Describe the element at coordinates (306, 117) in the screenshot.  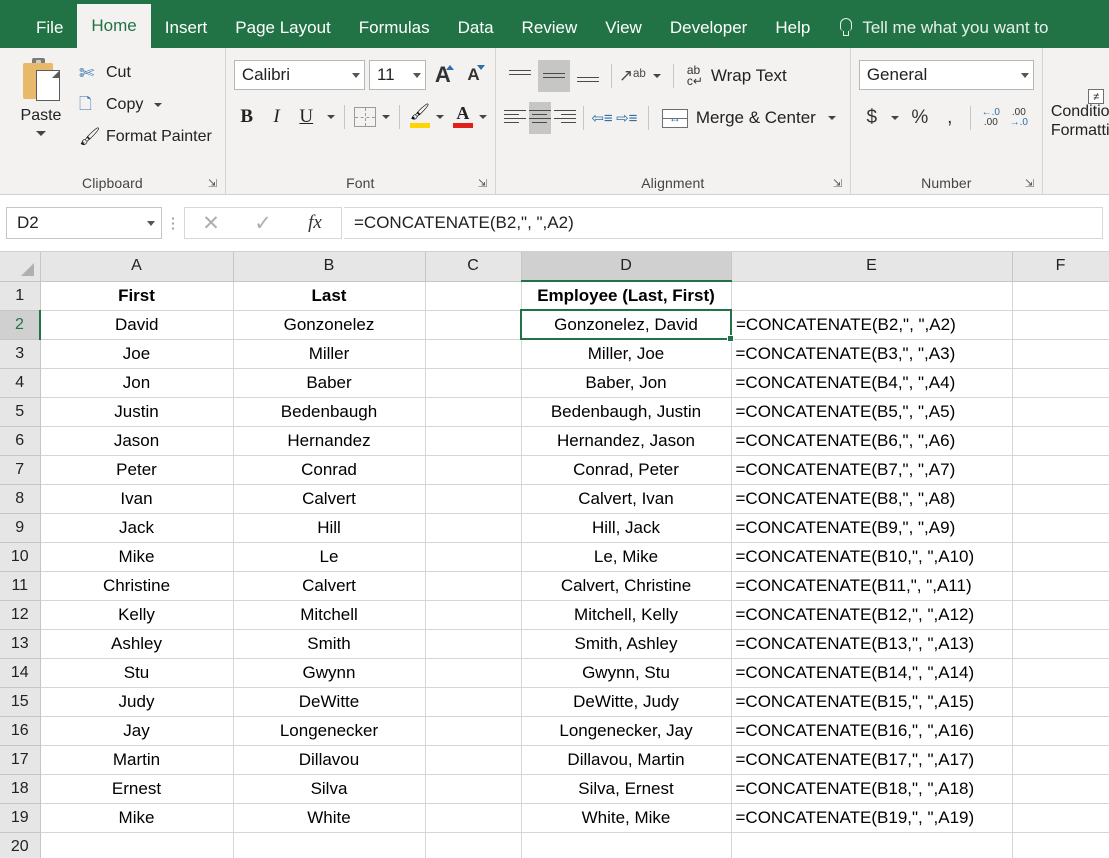
I see `underline-button: U` at that location.